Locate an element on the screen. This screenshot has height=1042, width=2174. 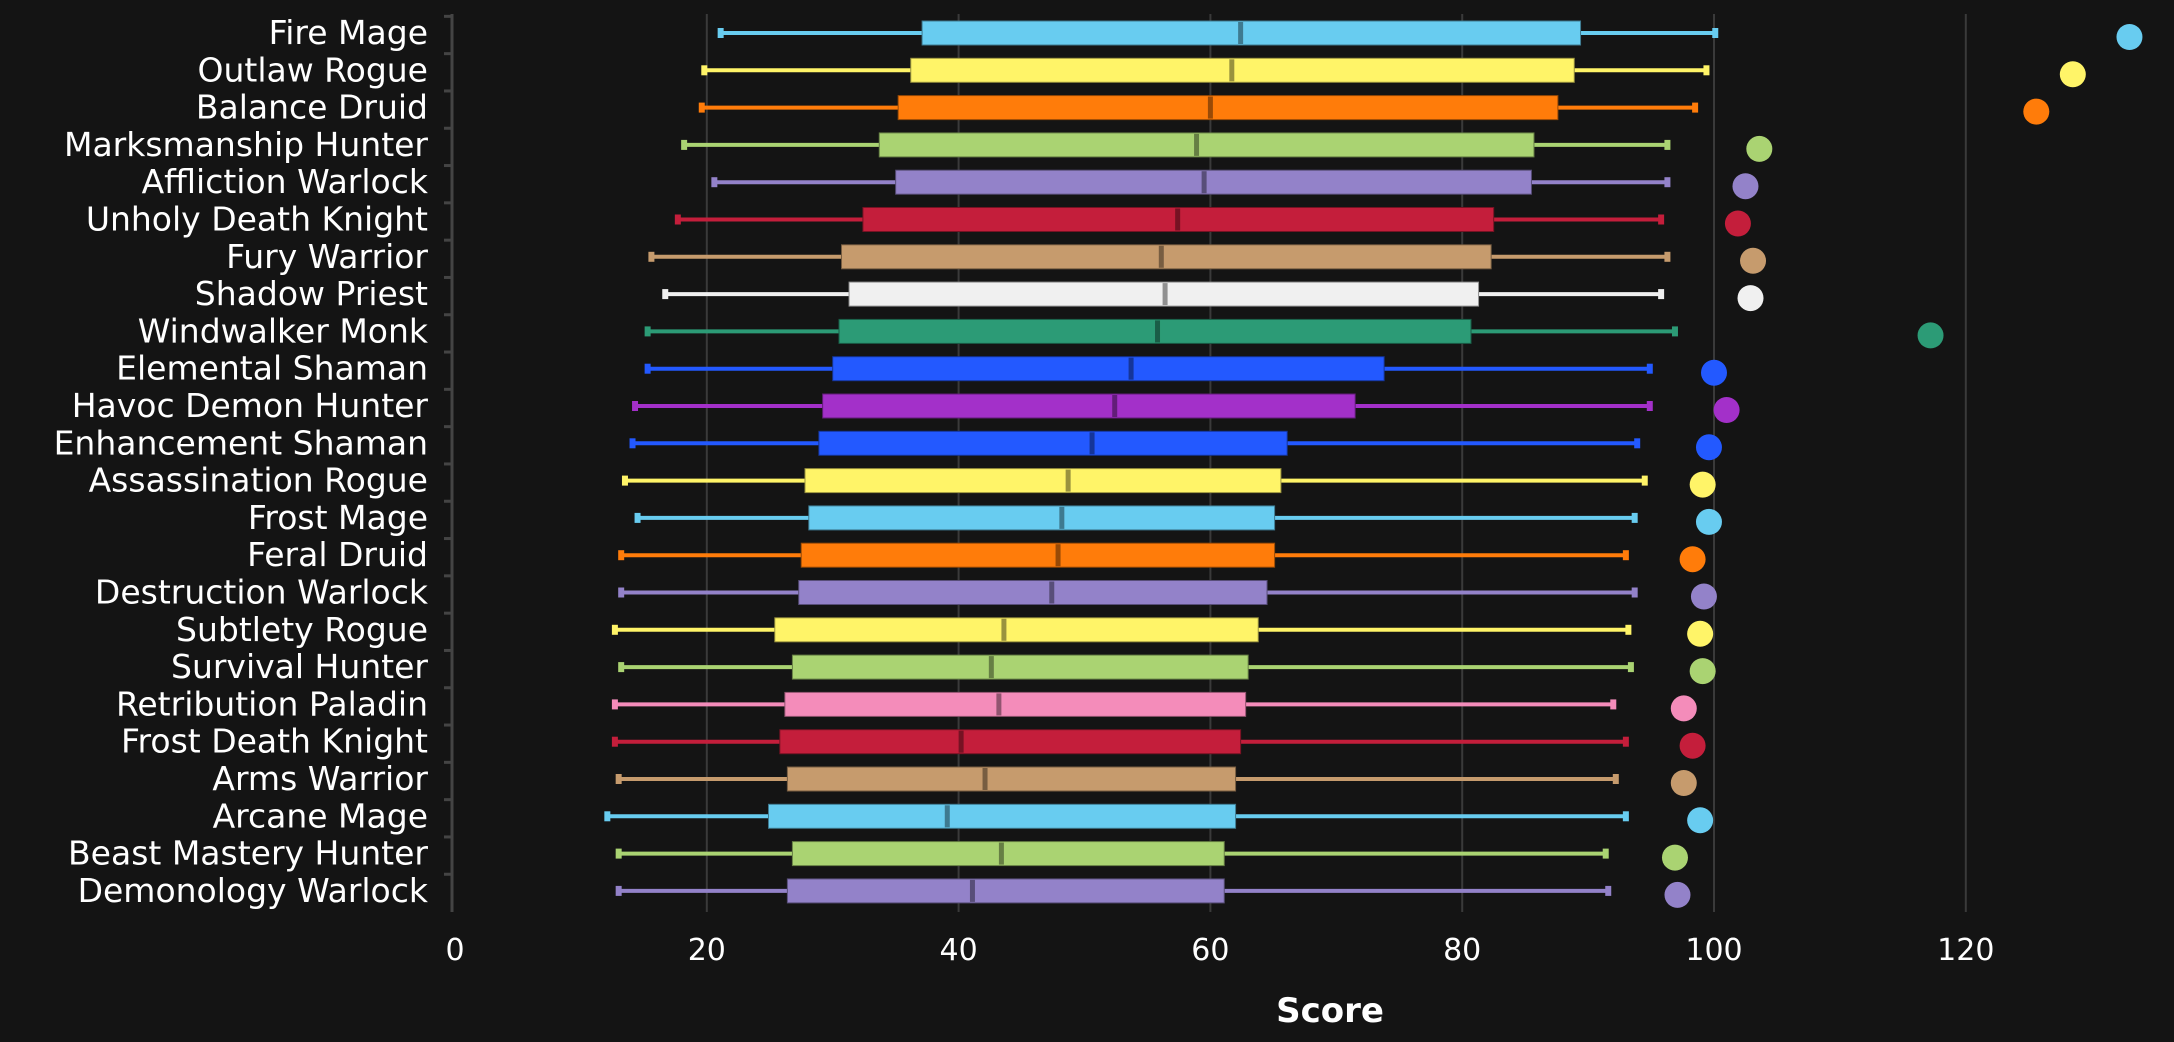
box-fire-mage is located at coordinates (1430, 35).